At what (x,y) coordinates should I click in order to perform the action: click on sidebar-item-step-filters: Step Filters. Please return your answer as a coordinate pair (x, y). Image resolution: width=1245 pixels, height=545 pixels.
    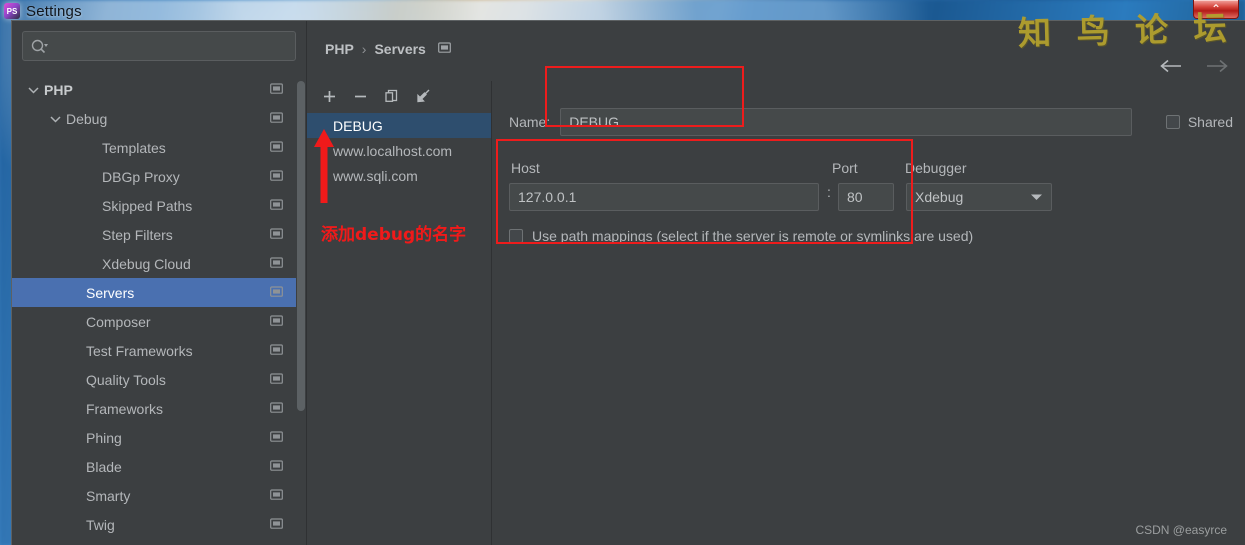
    Looking at the image, I should click on (159, 234).